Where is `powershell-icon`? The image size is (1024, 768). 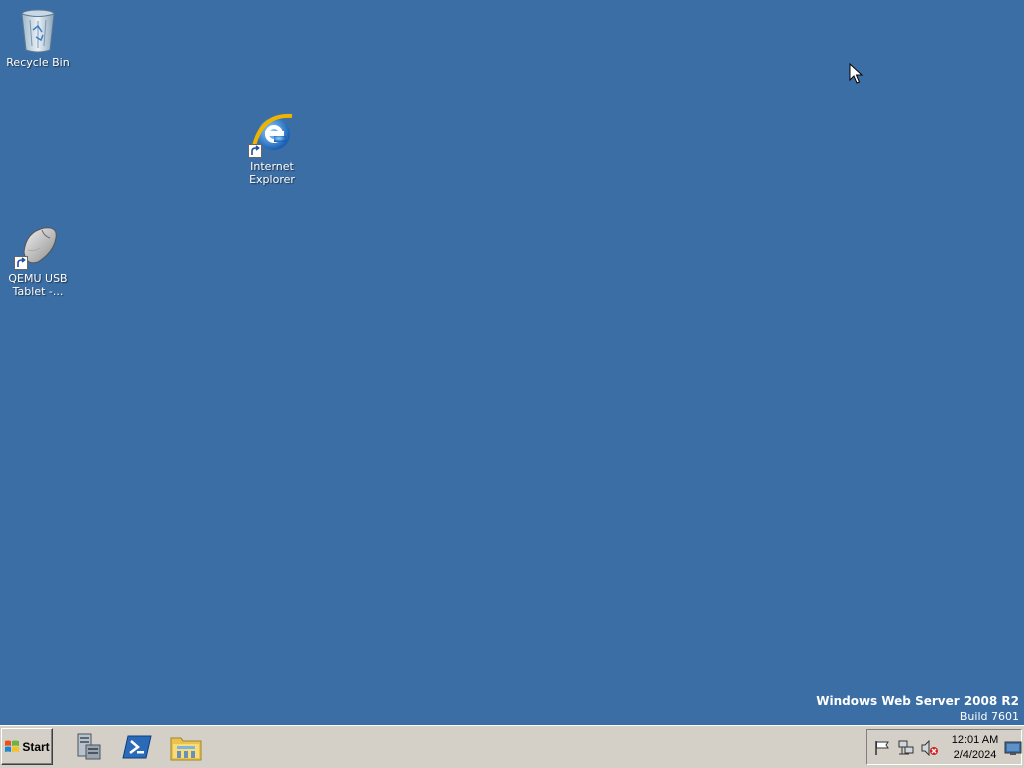 powershell-icon is located at coordinates (137, 747).